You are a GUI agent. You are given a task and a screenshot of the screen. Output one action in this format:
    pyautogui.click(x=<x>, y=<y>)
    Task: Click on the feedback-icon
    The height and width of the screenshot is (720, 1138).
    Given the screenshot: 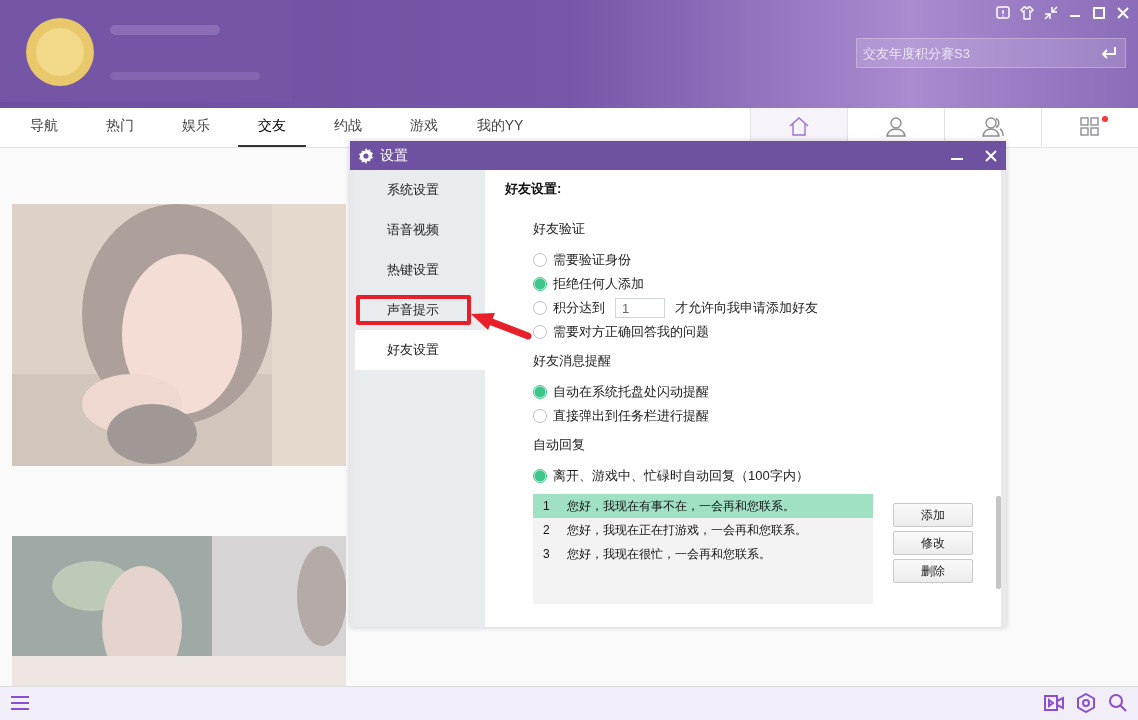 What is the action you would take?
    pyautogui.click(x=1003, y=13)
    